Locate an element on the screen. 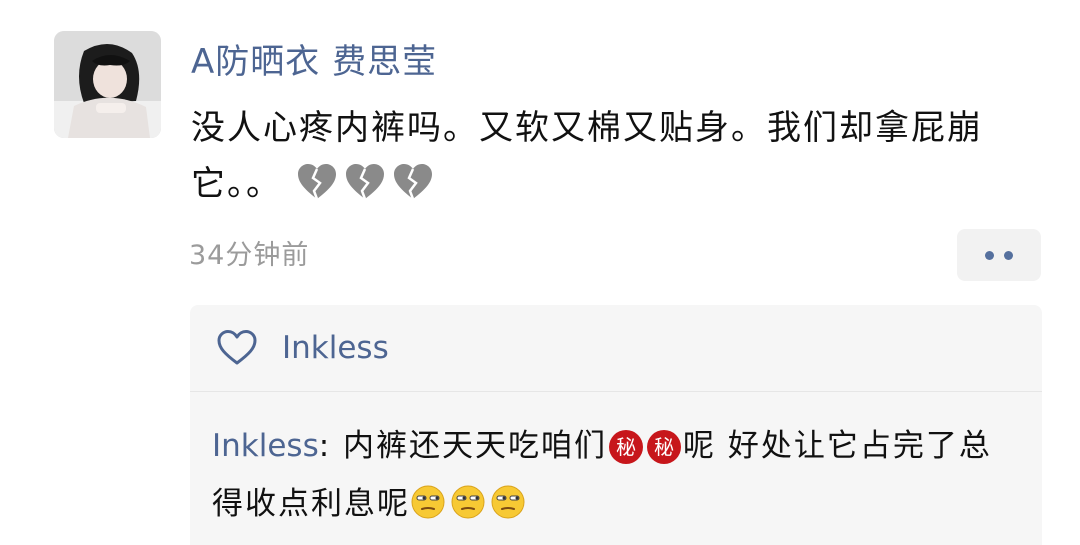 Image resolution: width=1080 pixels, height=545 pixels. avatar is located at coordinates (107, 84).